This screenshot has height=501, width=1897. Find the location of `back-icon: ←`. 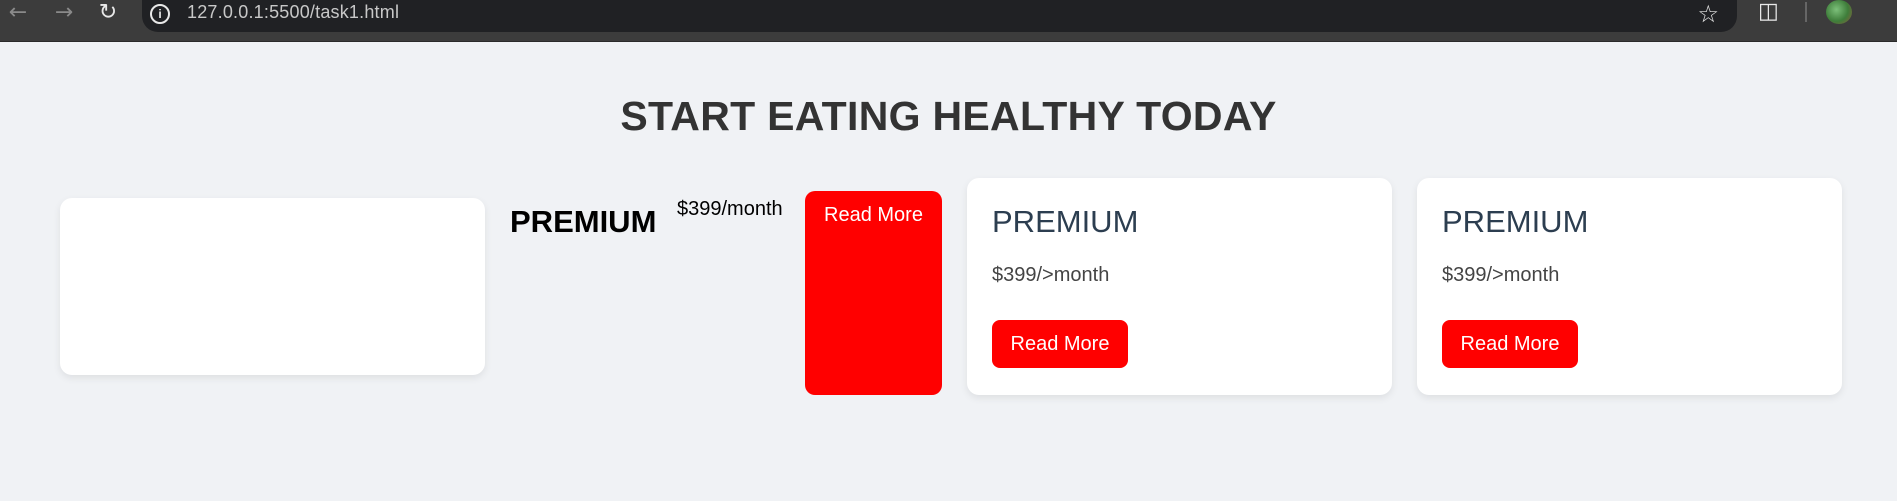

back-icon: ← is located at coordinates (18, 15).